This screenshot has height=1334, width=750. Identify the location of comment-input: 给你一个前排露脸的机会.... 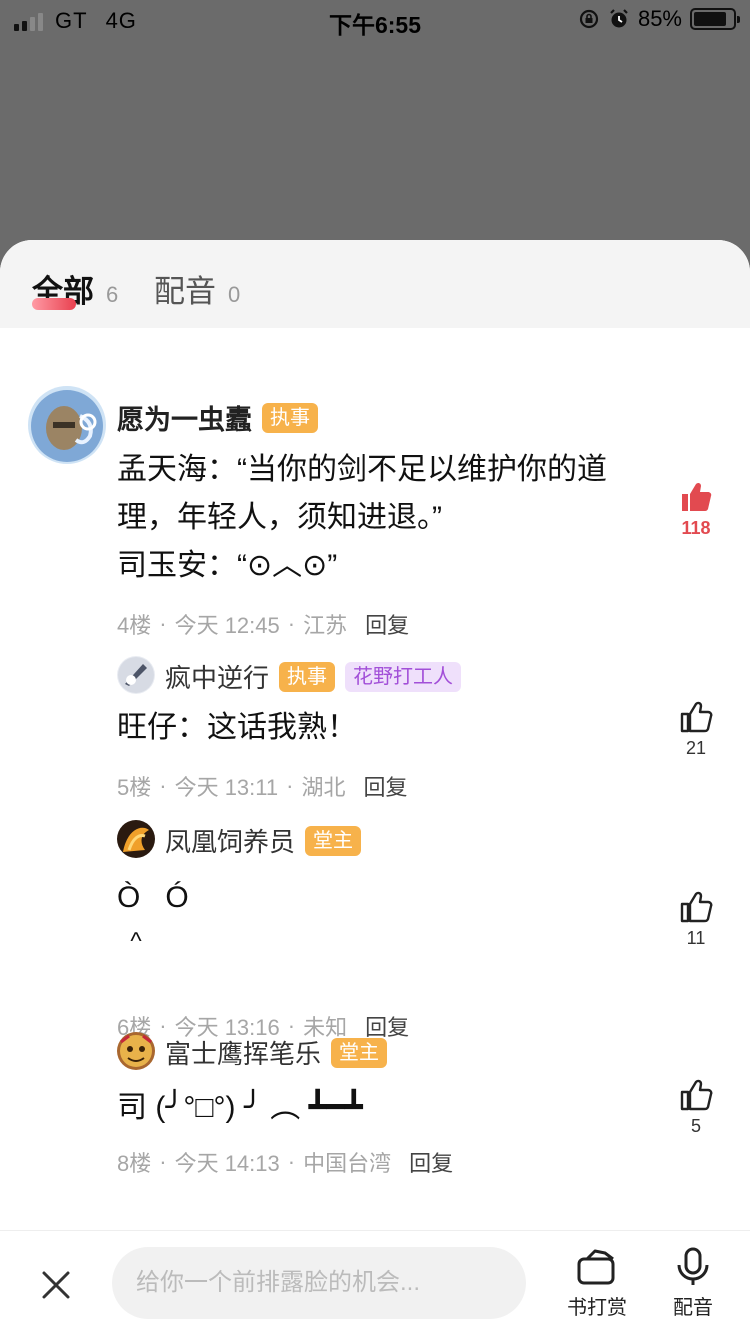
(319, 1283).